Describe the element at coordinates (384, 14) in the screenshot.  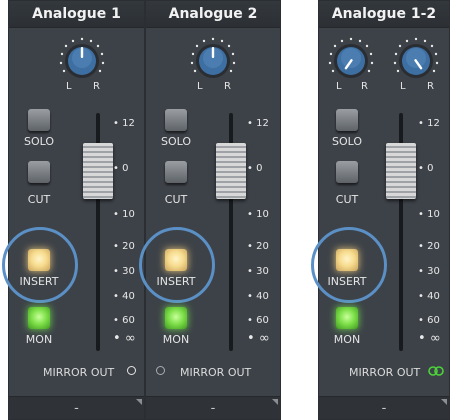
I see `channel-title: Analogue 1-2` at that location.